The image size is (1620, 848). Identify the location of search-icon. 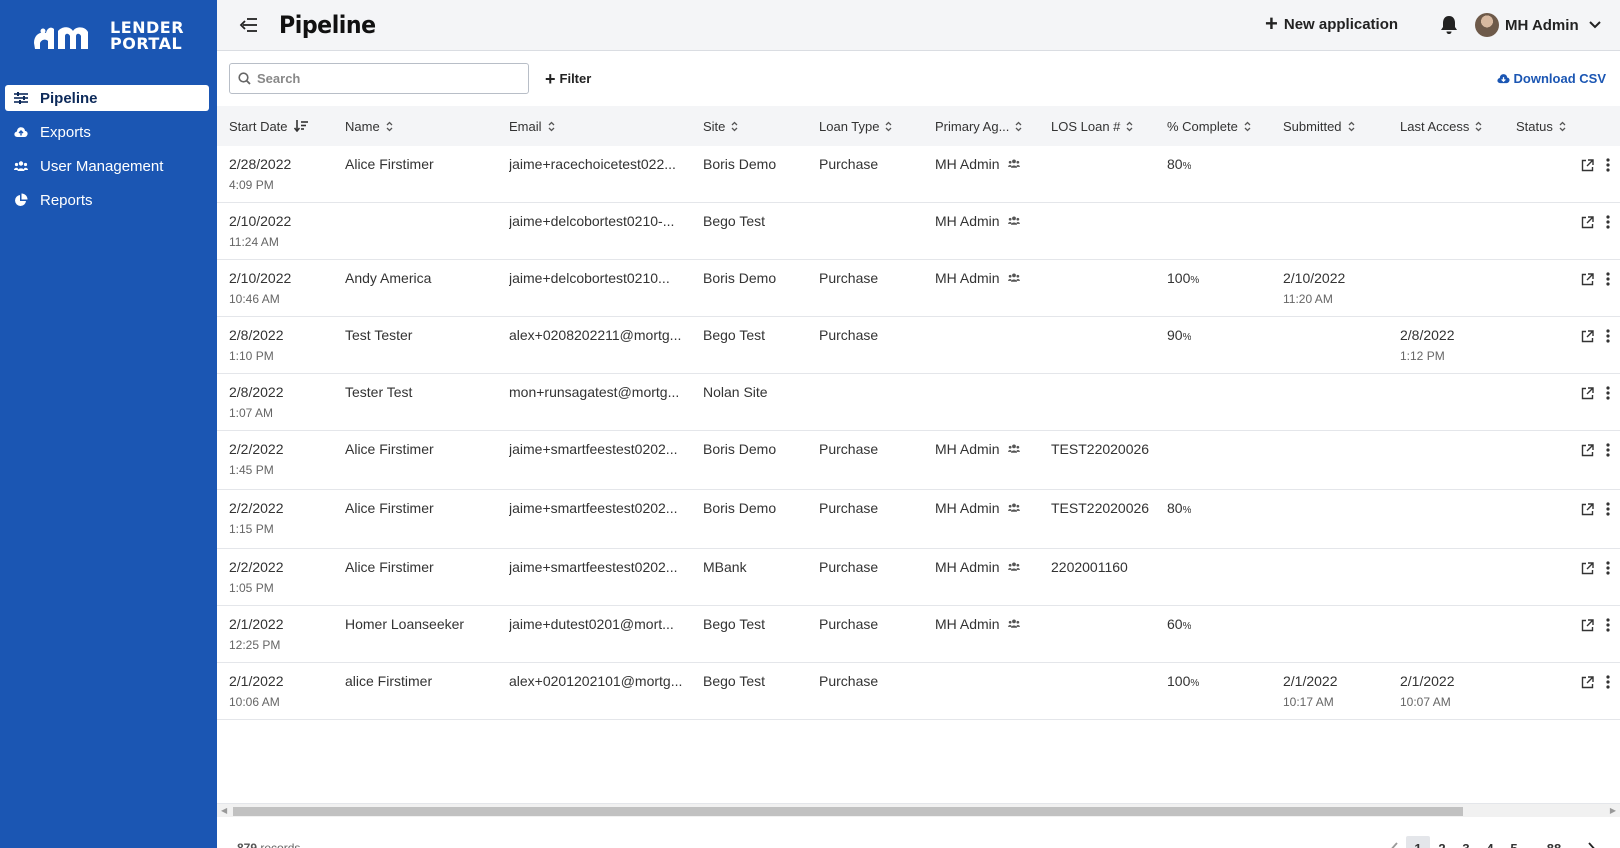
(244, 78).